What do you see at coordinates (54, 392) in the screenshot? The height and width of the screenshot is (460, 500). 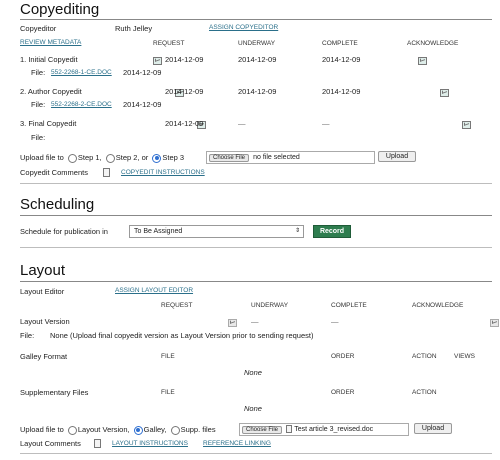 I see `supplementary-files-label: Supplementary Files` at bounding box center [54, 392].